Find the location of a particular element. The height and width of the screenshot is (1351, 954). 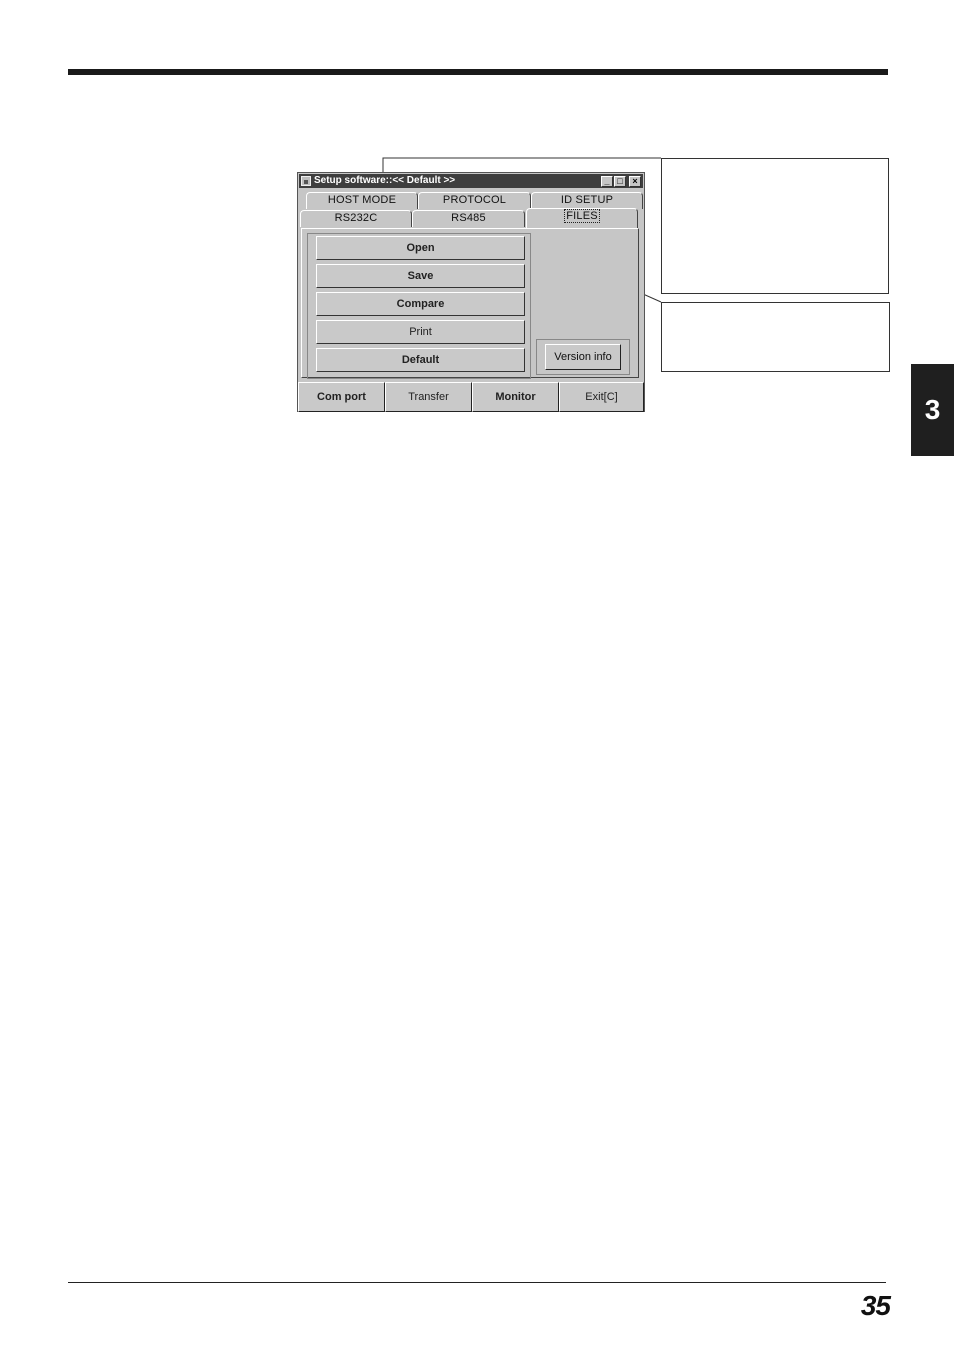

tab-protocol: PROTOCOL is located at coordinates (474, 200).